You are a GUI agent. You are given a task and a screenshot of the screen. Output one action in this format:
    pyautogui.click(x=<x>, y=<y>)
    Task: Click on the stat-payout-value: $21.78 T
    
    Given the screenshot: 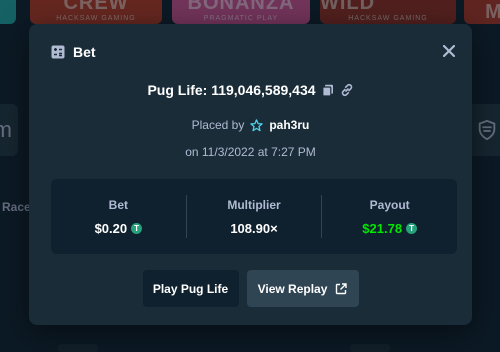 What is the action you would take?
    pyautogui.click(x=390, y=228)
    